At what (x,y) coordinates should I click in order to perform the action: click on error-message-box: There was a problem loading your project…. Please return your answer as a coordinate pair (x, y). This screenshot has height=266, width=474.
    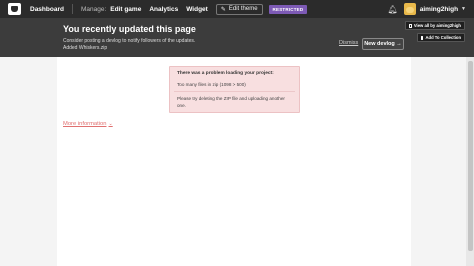
    Looking at the image, I should click on (234, 89).